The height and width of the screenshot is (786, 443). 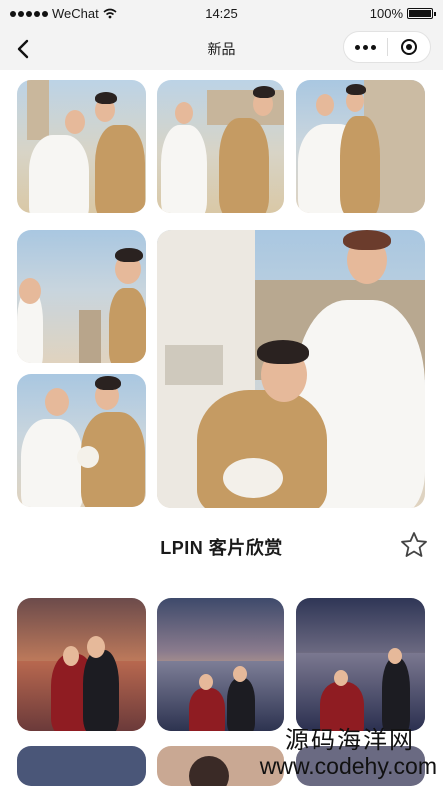 I want to click on status-bar: WeChat 14:25 100%, so click(x=221, y=14).